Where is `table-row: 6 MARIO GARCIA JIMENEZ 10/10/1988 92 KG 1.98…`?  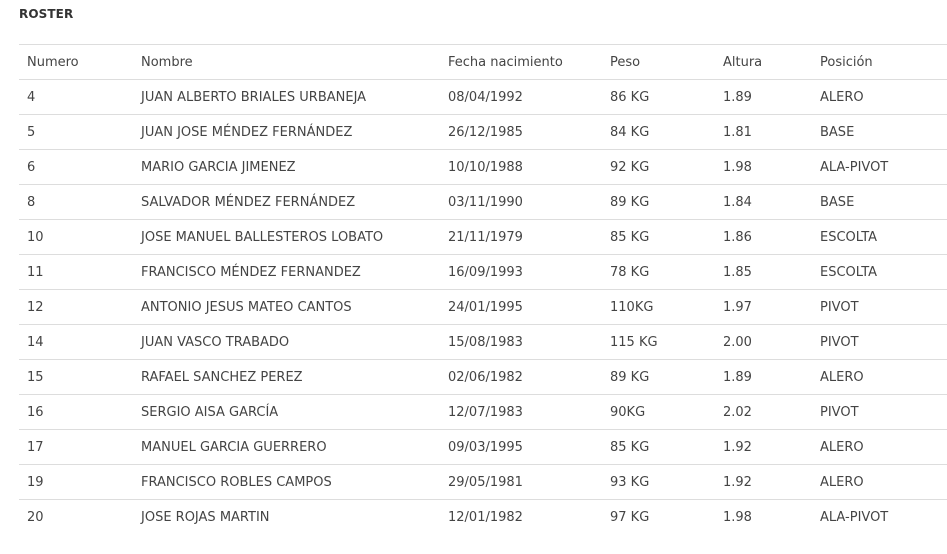
table-row: 6 MARIO GARCIA JIMENEZ 10/10/1988 92 KG 1.98… is located at coordinates (483, 167).